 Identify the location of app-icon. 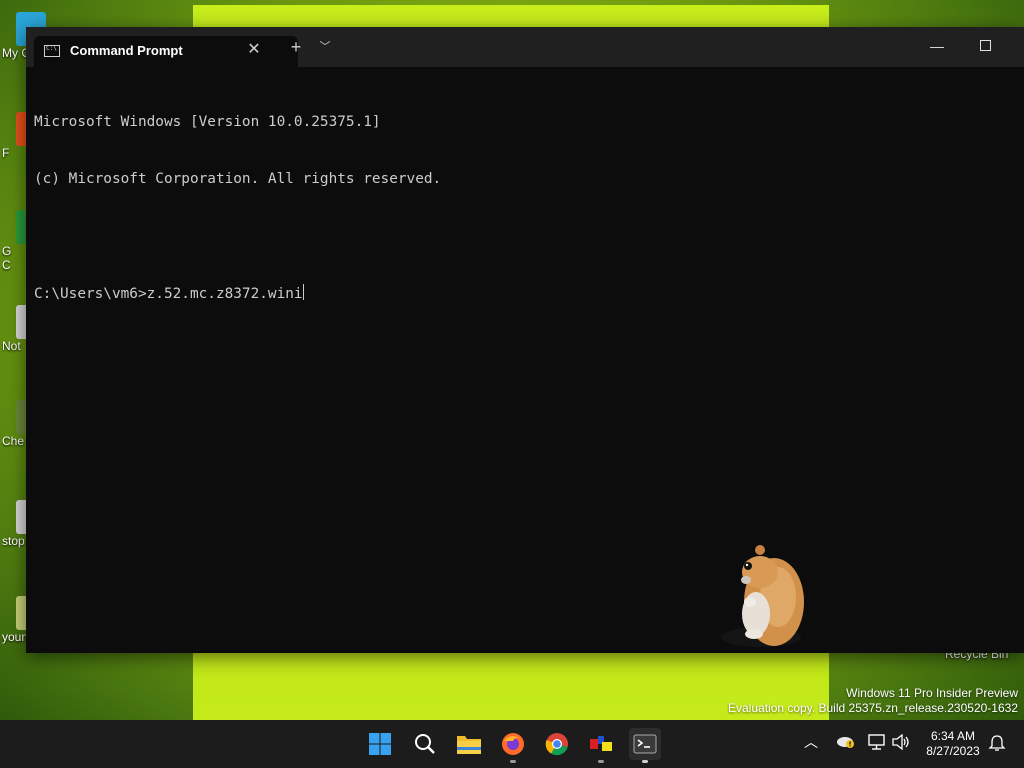
(601, 743).